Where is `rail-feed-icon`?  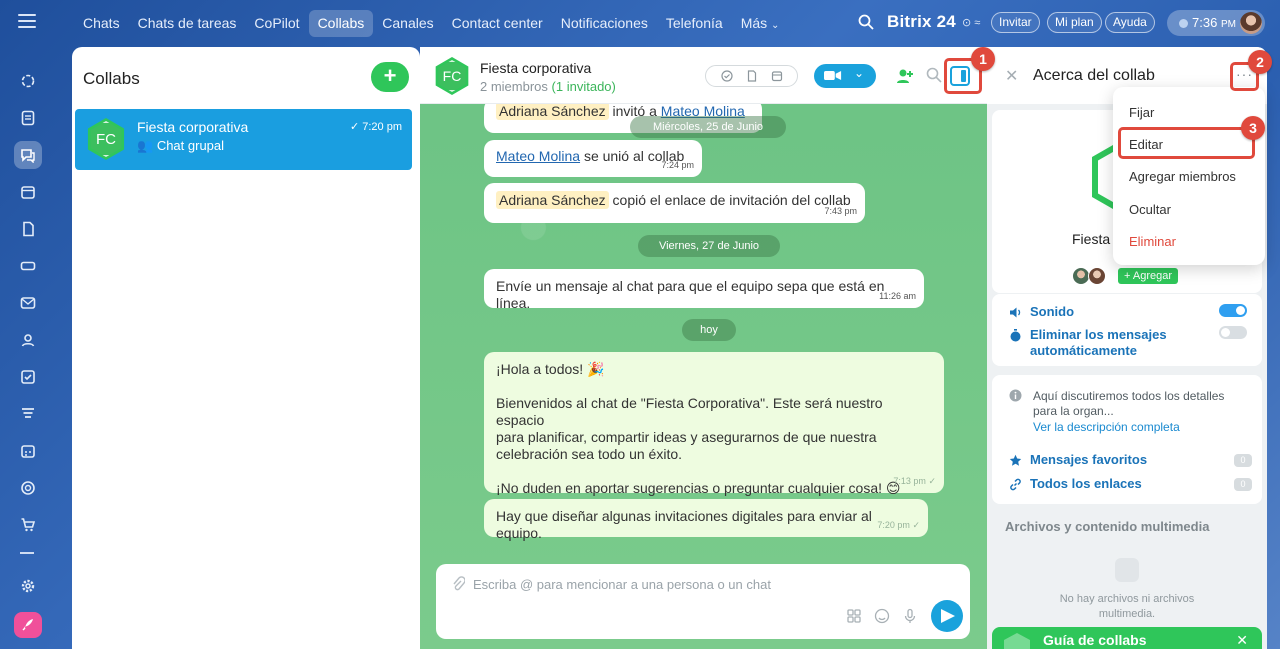 rail-feed-icon is located at coordinates (28, 118).